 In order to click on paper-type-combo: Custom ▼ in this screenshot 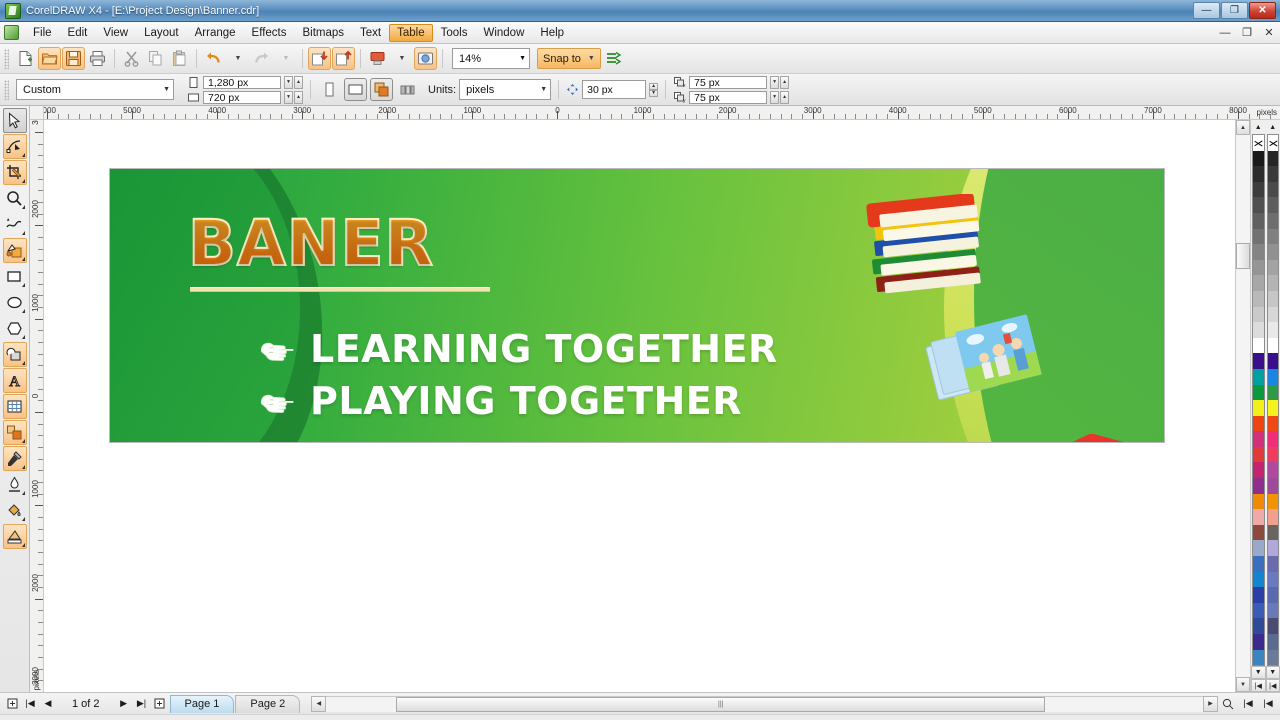, I will do `click(95, 89)`.